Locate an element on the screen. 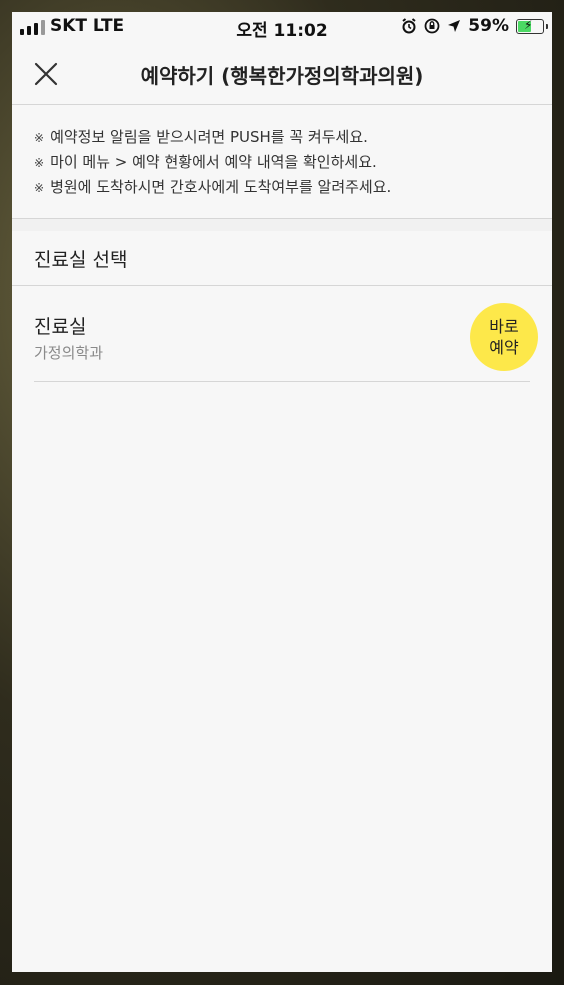  reserve-button-line2: 예약 is located at coordinates (504, 347).